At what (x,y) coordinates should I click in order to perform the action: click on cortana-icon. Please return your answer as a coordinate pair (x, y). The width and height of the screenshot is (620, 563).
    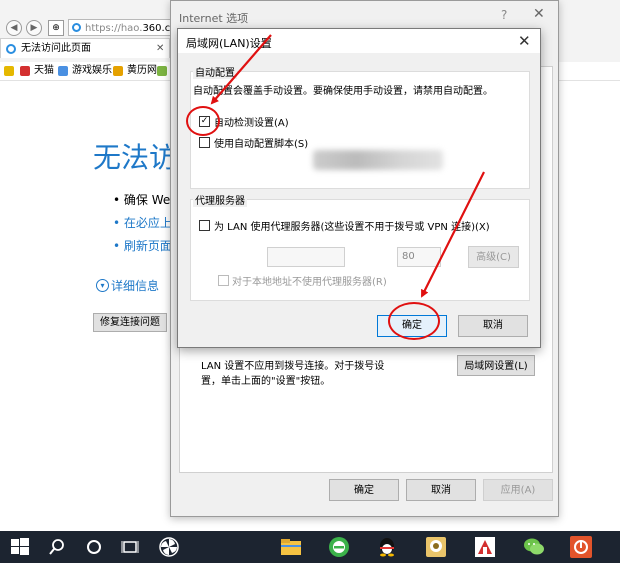
    Looking at the image, I should click on (94, 547).